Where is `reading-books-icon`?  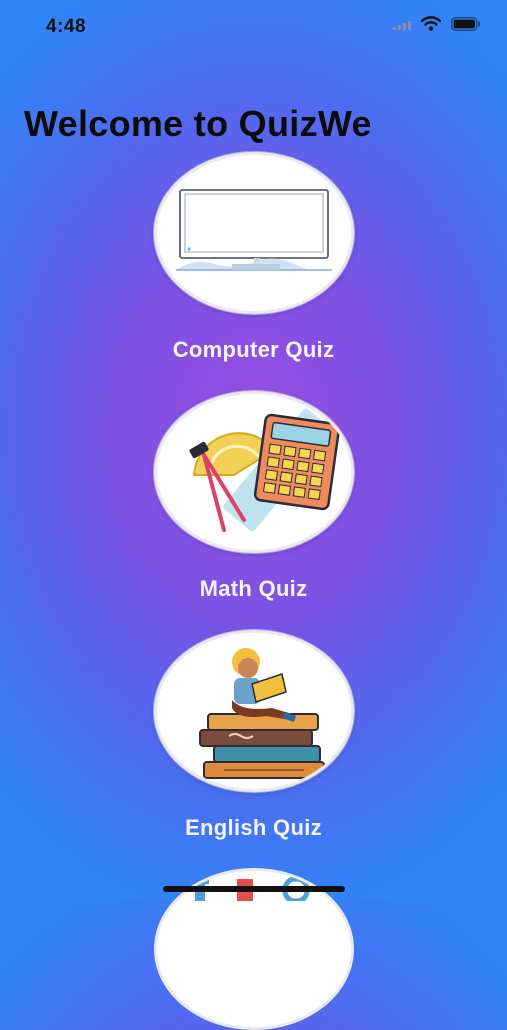
reading-books-icon is located at coordinates (254, 711).